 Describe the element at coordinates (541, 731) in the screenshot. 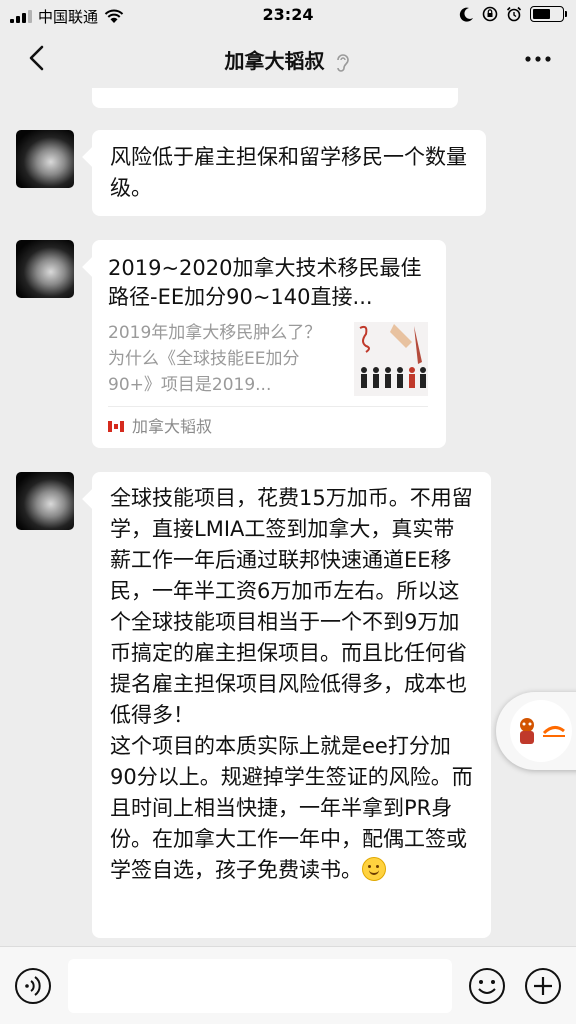

I see `alibaba-mascot-icon` at that location.